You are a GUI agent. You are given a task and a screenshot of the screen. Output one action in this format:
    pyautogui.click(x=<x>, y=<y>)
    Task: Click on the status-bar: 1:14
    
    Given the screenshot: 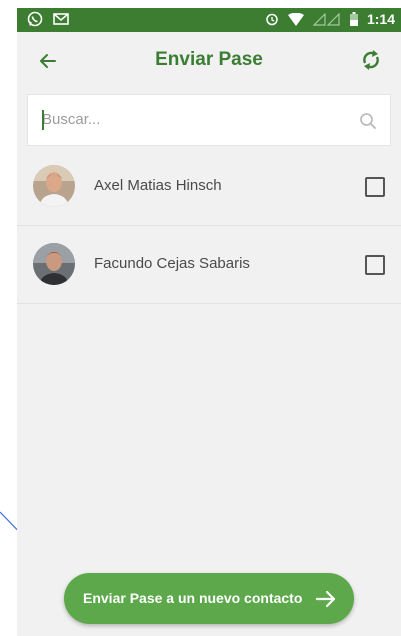 What is the action you would take?
    pyautogui.click(x=209, y=20)
    